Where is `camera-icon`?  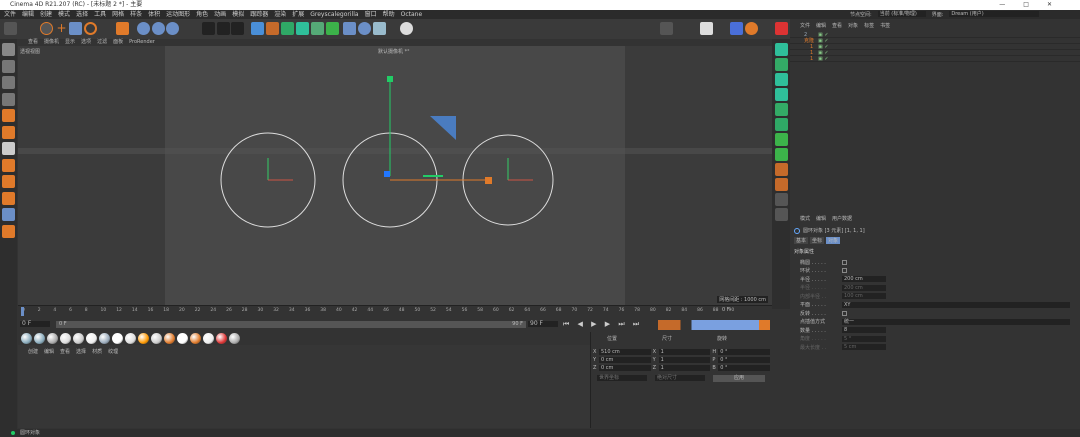 camera-icon is located at coordinates (379, 28).